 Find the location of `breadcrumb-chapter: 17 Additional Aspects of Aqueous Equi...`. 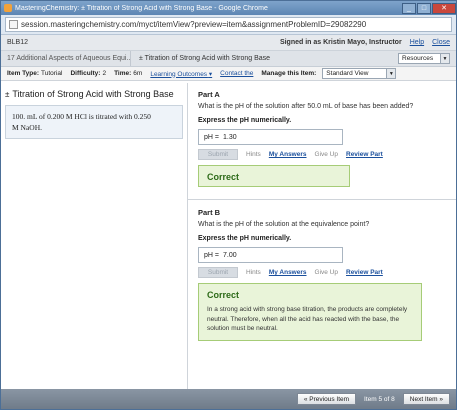

breadcrumb-chapter: 17 Additional Aspects of Aqueous Equi... is located at coordinates (66, 58).